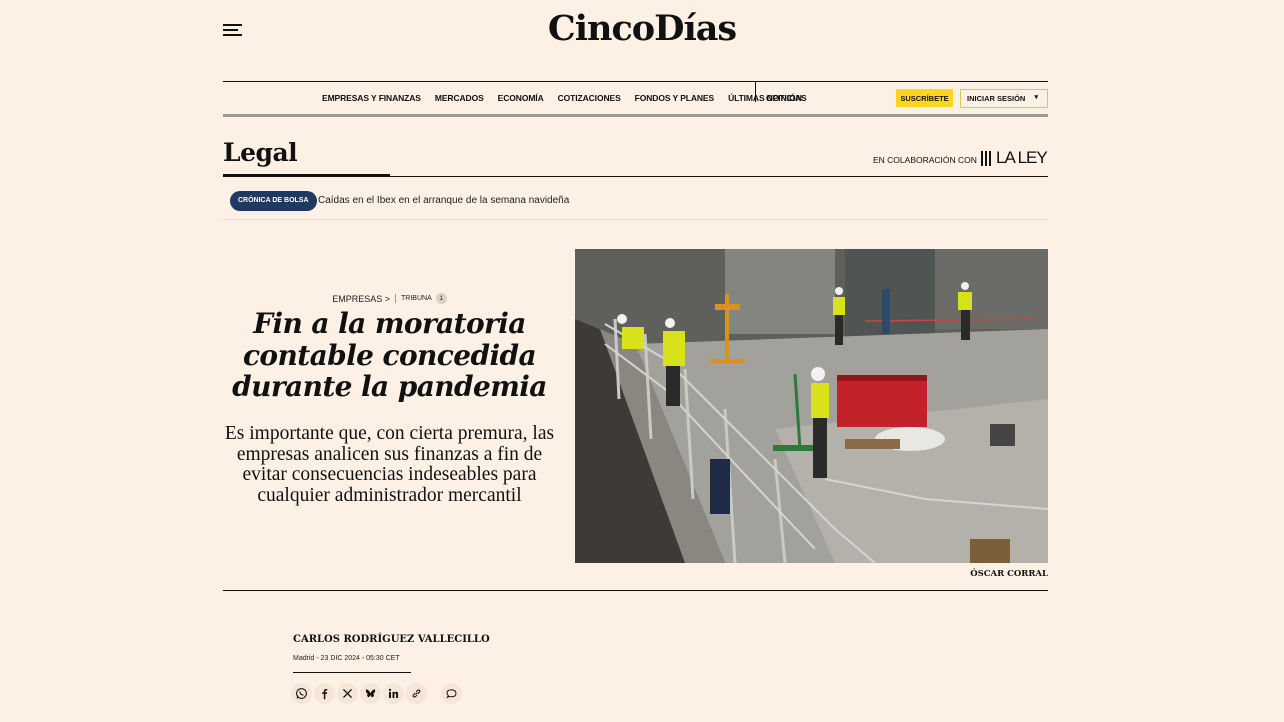  I want to click on chevron-down-icon: ▾, so click(1036, 97).